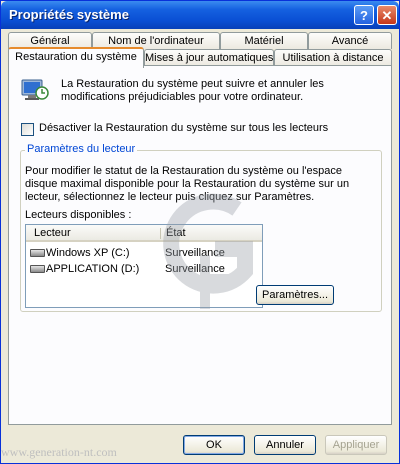  Describe the element at coordinates (264, 40) in the screenshot. I see `tab-hardware: Matériel` at that location.